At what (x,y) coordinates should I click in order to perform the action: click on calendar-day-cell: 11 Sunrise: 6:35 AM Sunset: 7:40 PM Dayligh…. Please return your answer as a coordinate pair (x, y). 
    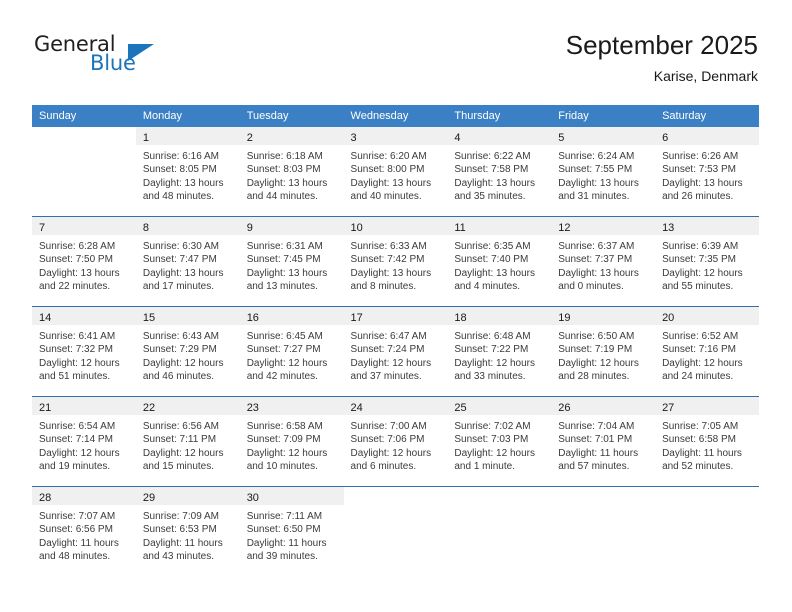
    Looking at the image, I should click on (499, 261).